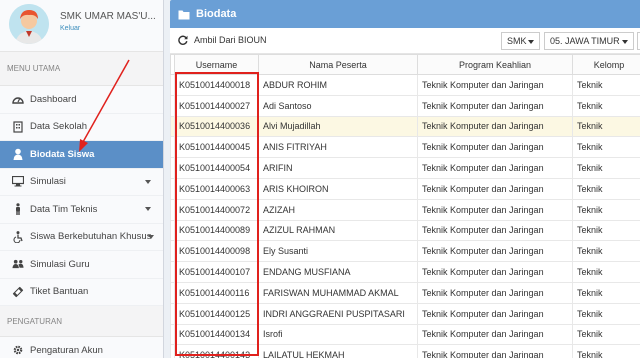 Image resolution: width=640 pixels, height=358 pixels. Describe the element at coordinates (216, 334) in the screenshot. I see `cell-username: K0510014400134` at that location.